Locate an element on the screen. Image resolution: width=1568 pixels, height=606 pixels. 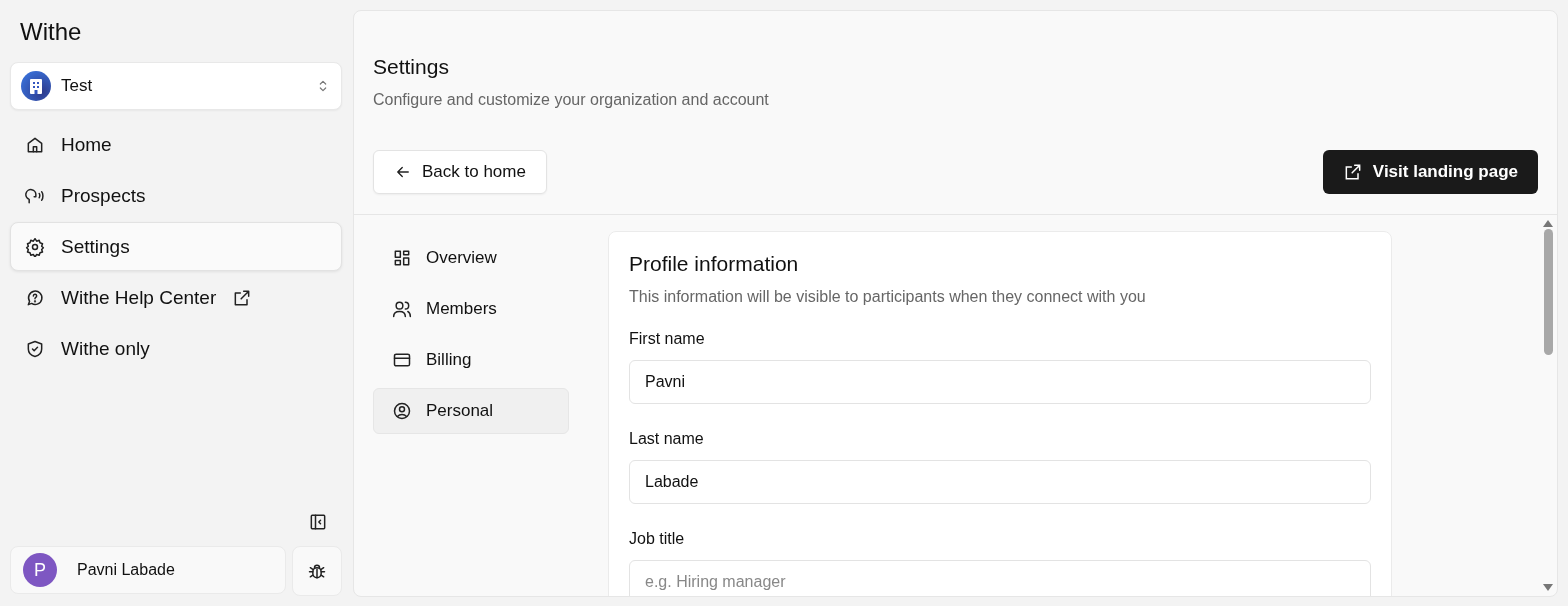
scroll-up-icon is located at coordinates (1548, 223).